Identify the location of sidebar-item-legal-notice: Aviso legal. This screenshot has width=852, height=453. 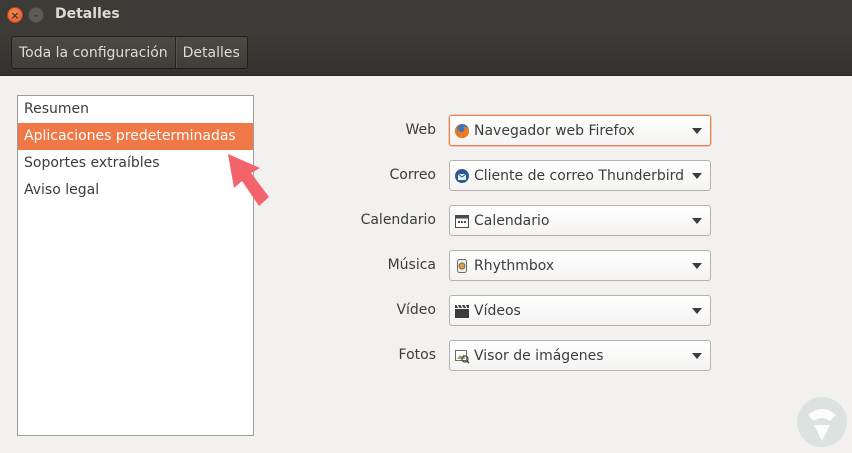
(135, 190).